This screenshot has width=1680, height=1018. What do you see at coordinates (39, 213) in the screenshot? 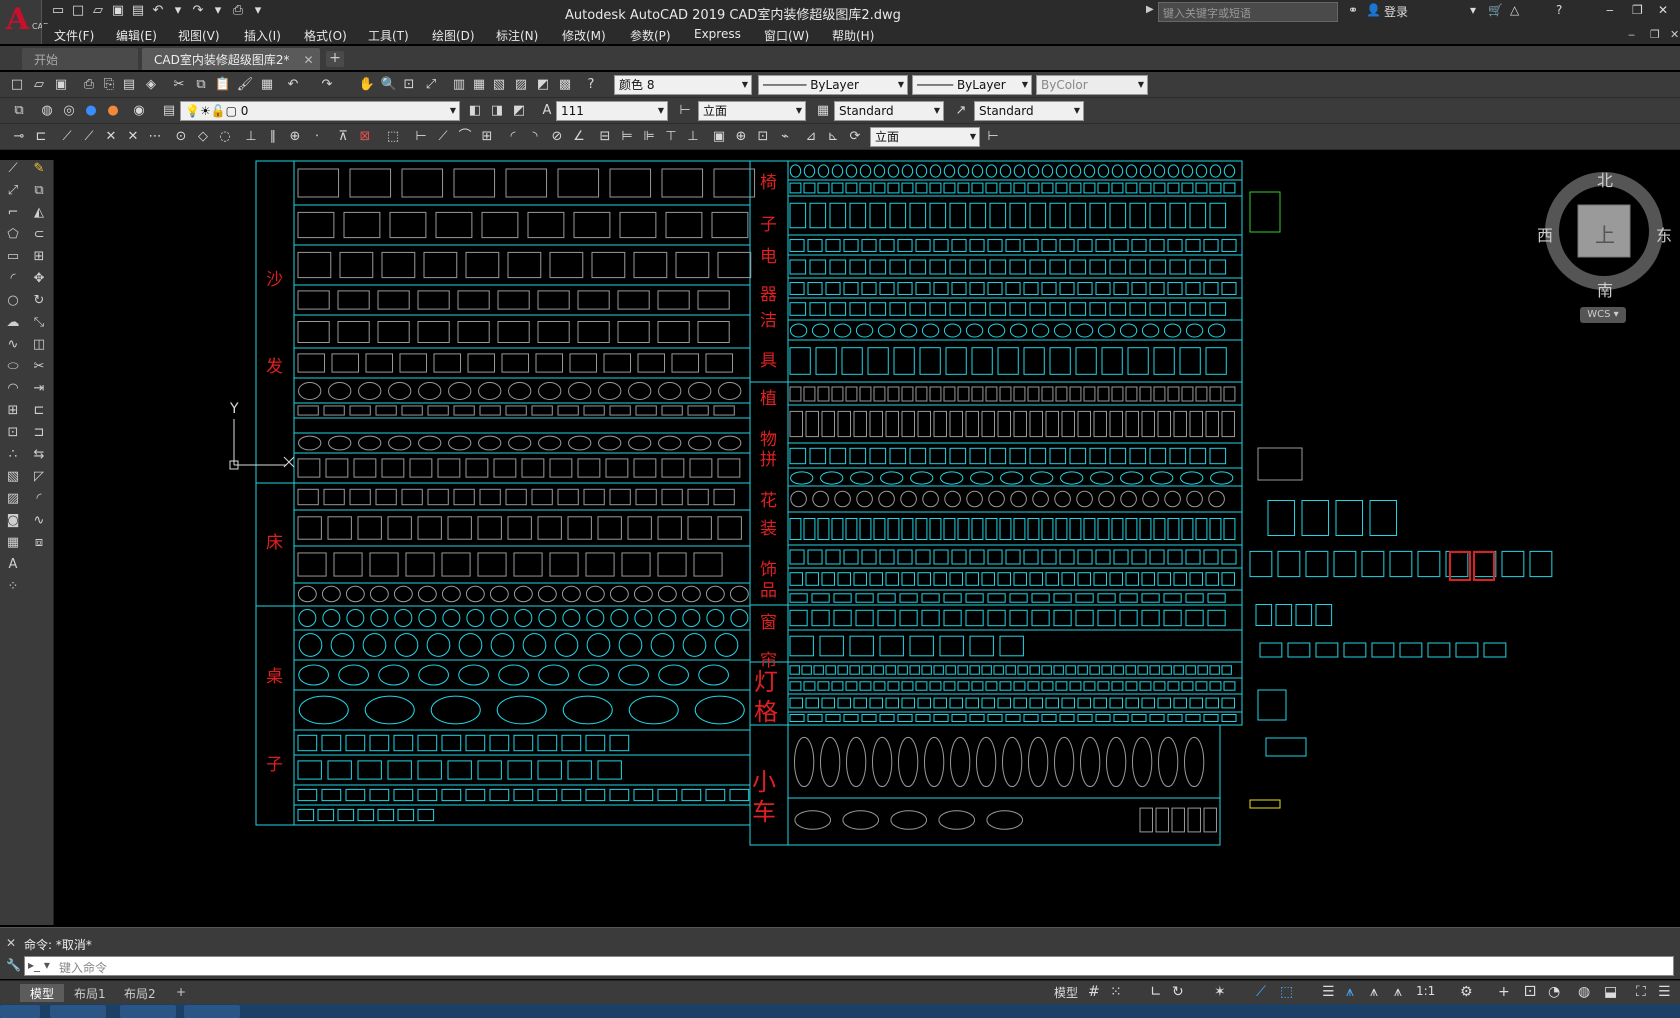
I see `mirror-icon: ◭` at bounding box center [39, 213].